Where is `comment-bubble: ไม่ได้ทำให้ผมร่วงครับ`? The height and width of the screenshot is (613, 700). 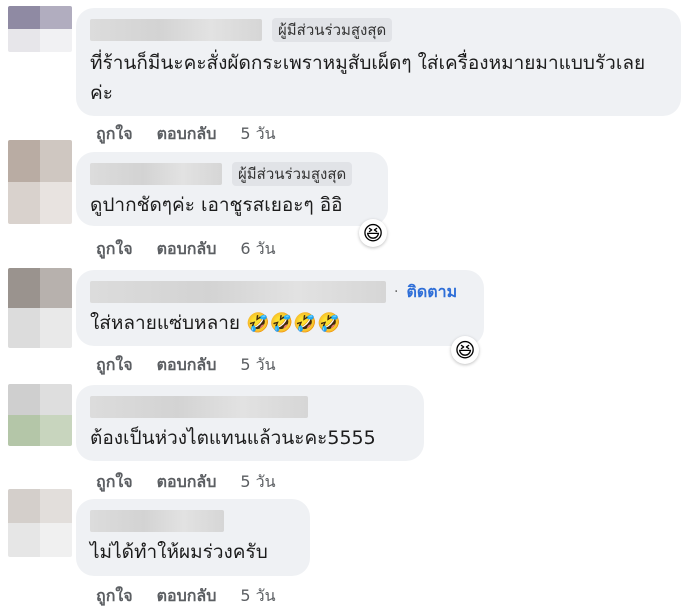
comment-bubble: ไม่ได้ทำให้ผมร่วงครับ is located at coordinates (193, 537).